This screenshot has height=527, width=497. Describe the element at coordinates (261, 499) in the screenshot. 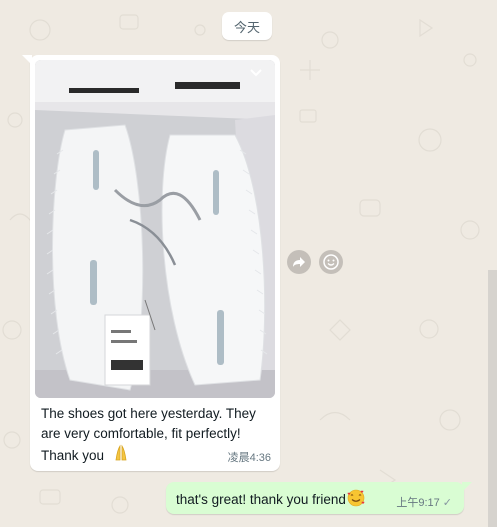

I see `message-text-content: that's great! thank you friend` at that location.